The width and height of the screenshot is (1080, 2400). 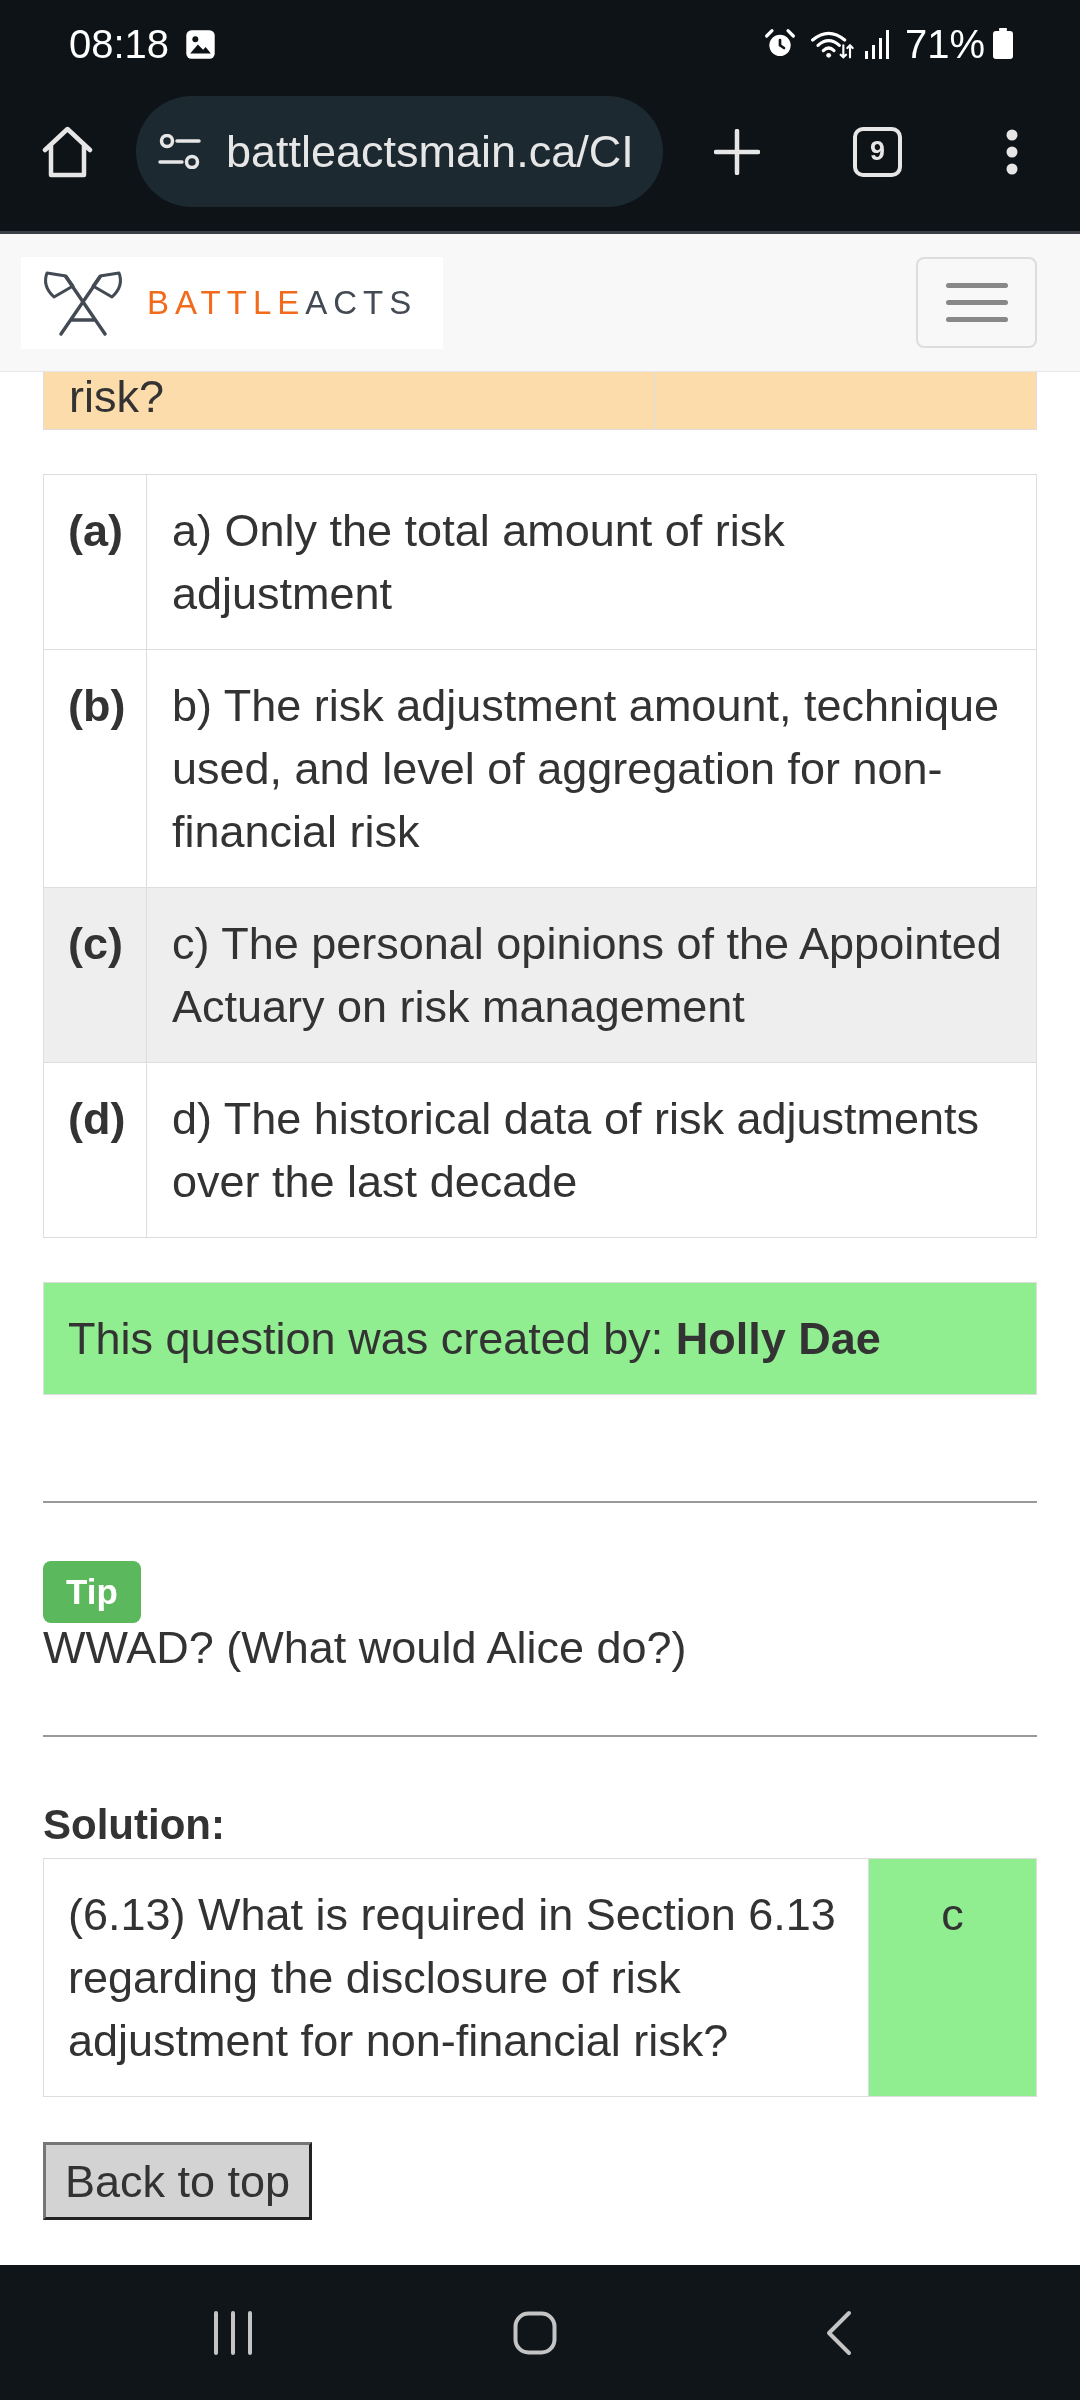 I want to click on tab-count-button: 9, so click(x=877, y=151).